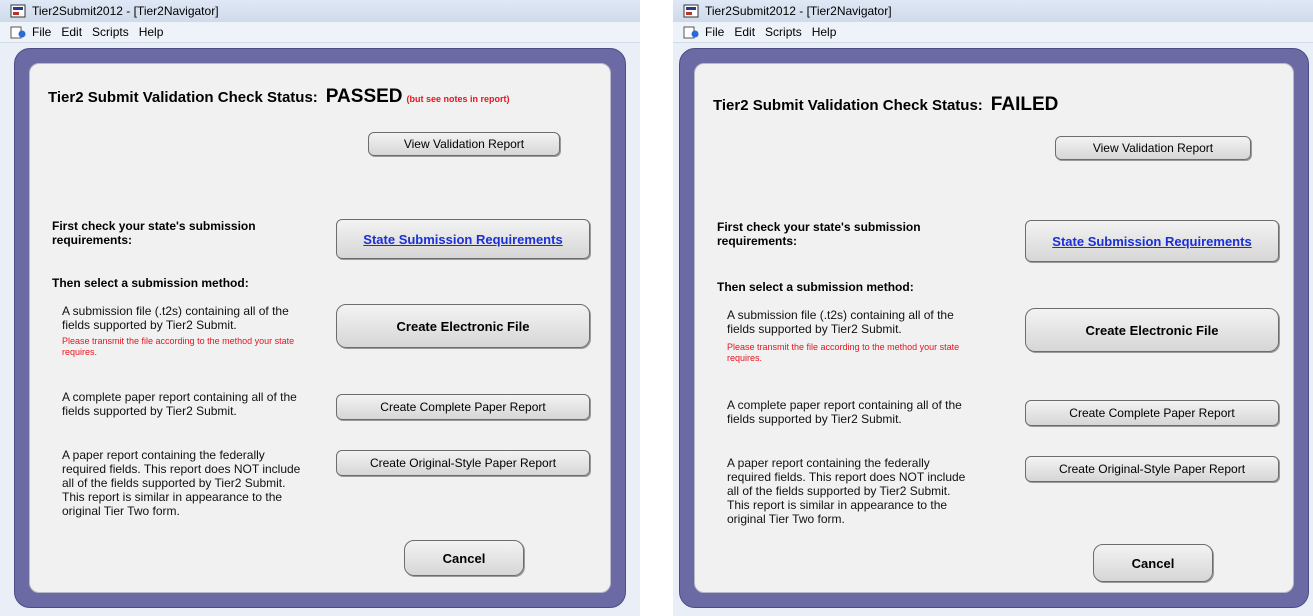  I want to click on left-title-bar: Tier2Submit2012 - [Tier2Navigator], so click(320, 11).